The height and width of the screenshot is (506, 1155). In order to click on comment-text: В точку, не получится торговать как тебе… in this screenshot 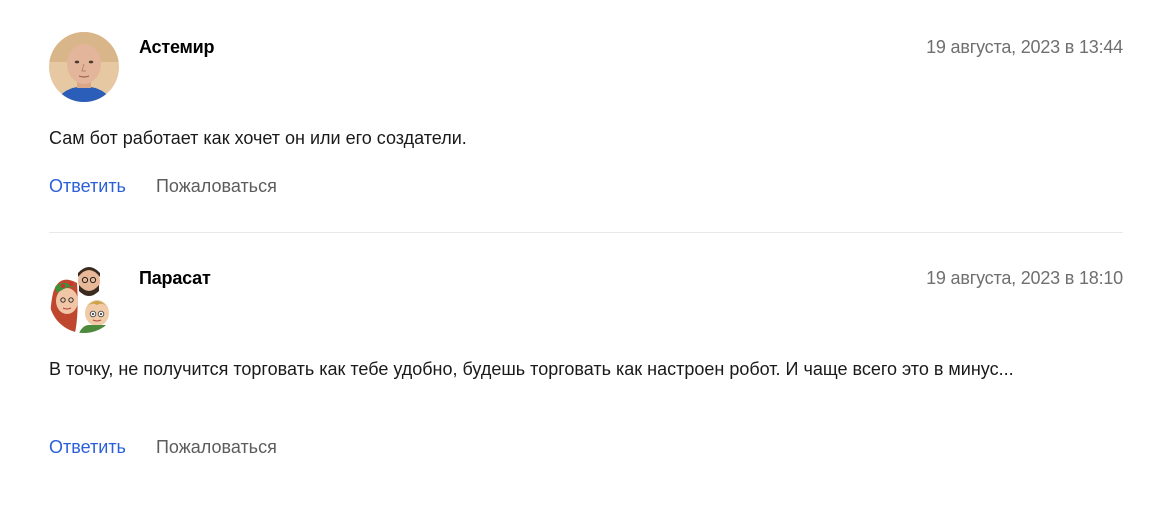, I will do `click(531, 369)`.